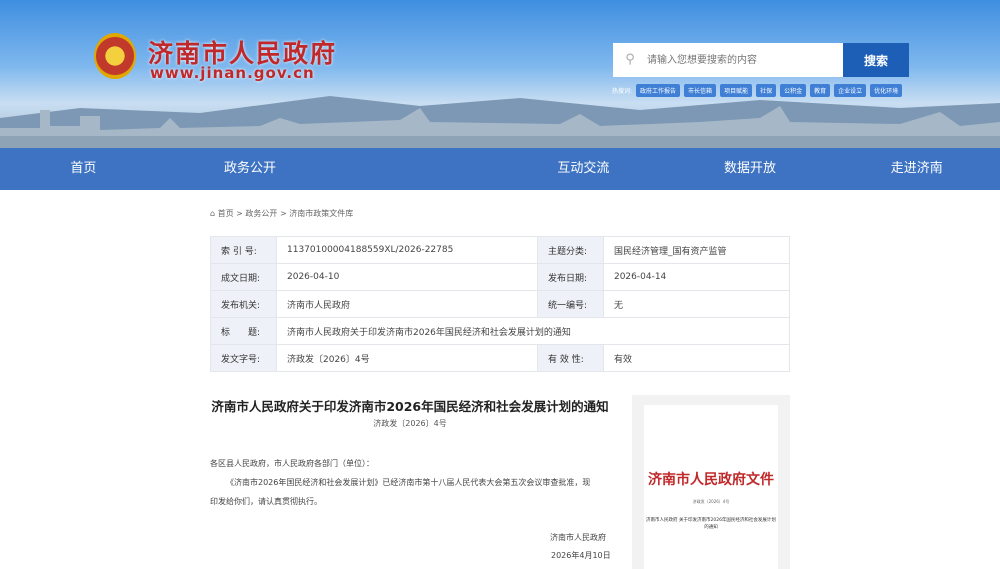 The image size is (1000, 569). I want to click on thumbnail-head: 济南市人民政府文件, so click(711, 480).